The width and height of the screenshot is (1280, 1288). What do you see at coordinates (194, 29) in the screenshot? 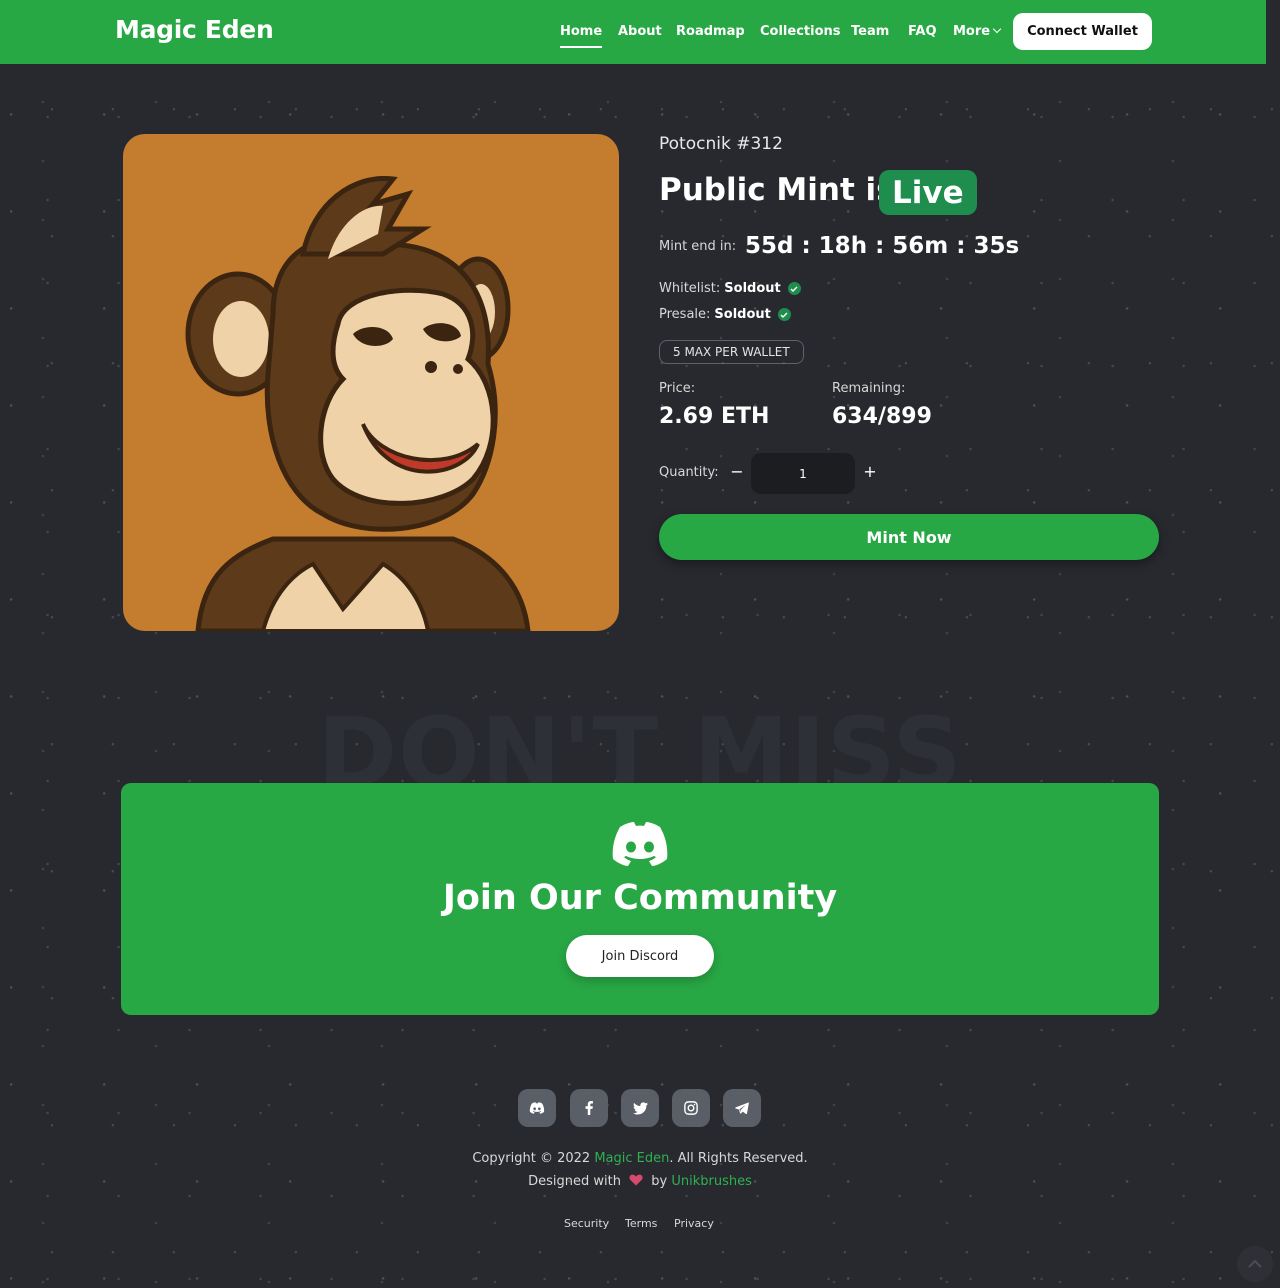
I see `site-logo: Magic Eden` at bounding box center [194, 29].